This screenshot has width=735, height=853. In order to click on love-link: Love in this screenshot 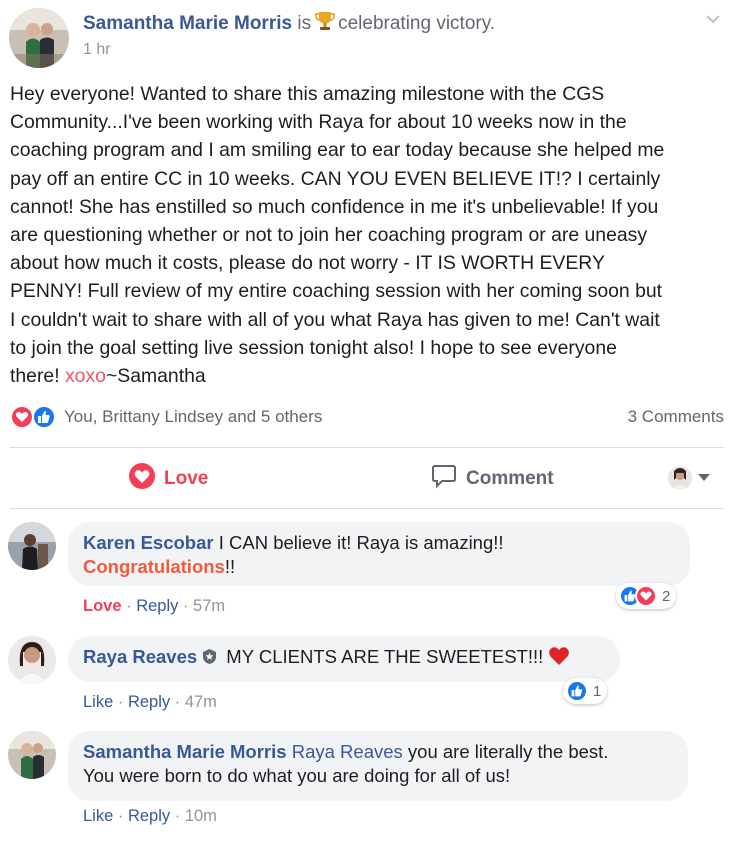, I will do `click(102, 606)`.